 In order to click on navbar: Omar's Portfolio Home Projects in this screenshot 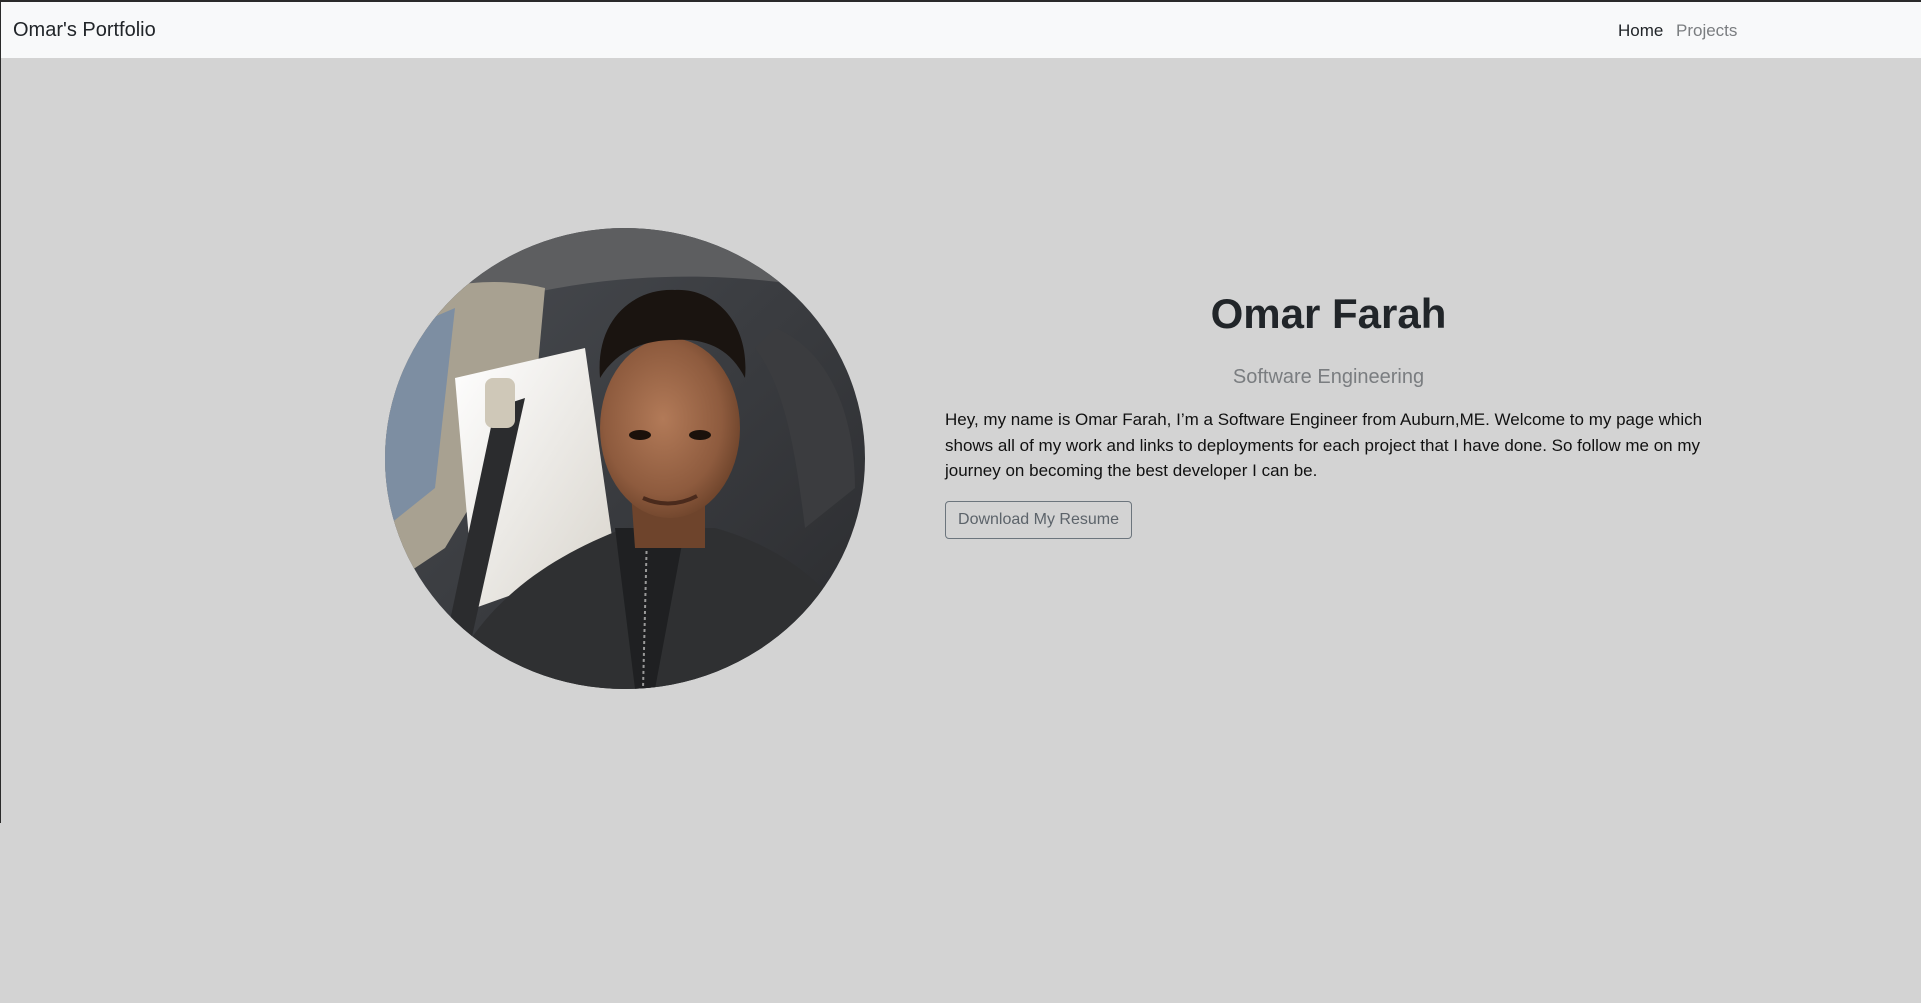, I will do `click(961, 30)`.